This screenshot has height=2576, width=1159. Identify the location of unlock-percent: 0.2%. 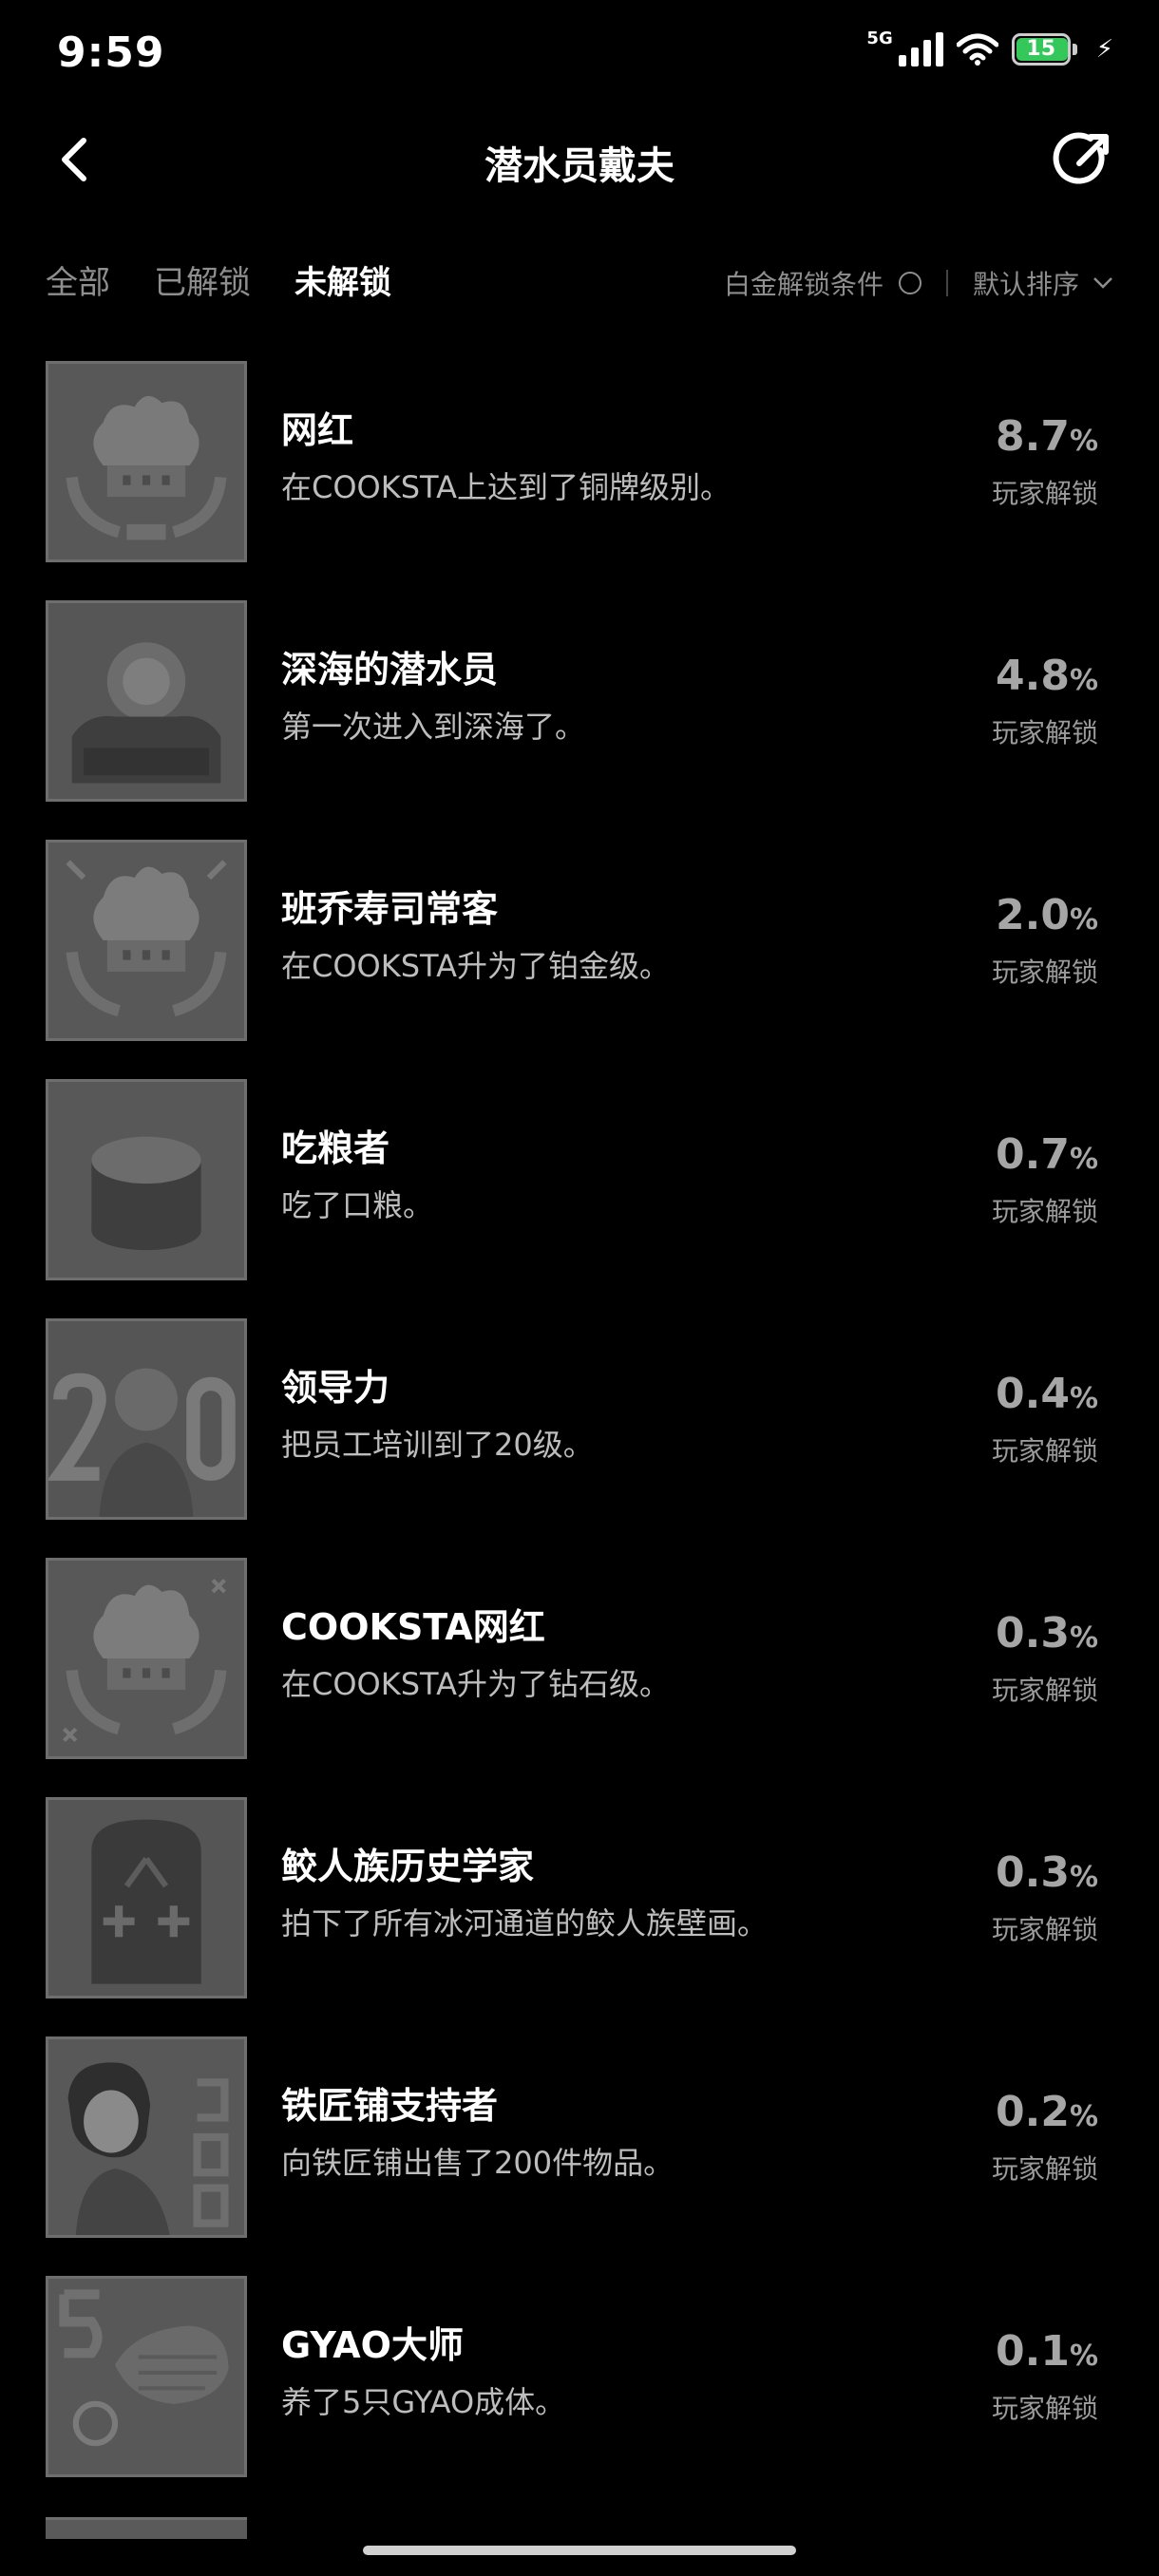
(1046, 2112).